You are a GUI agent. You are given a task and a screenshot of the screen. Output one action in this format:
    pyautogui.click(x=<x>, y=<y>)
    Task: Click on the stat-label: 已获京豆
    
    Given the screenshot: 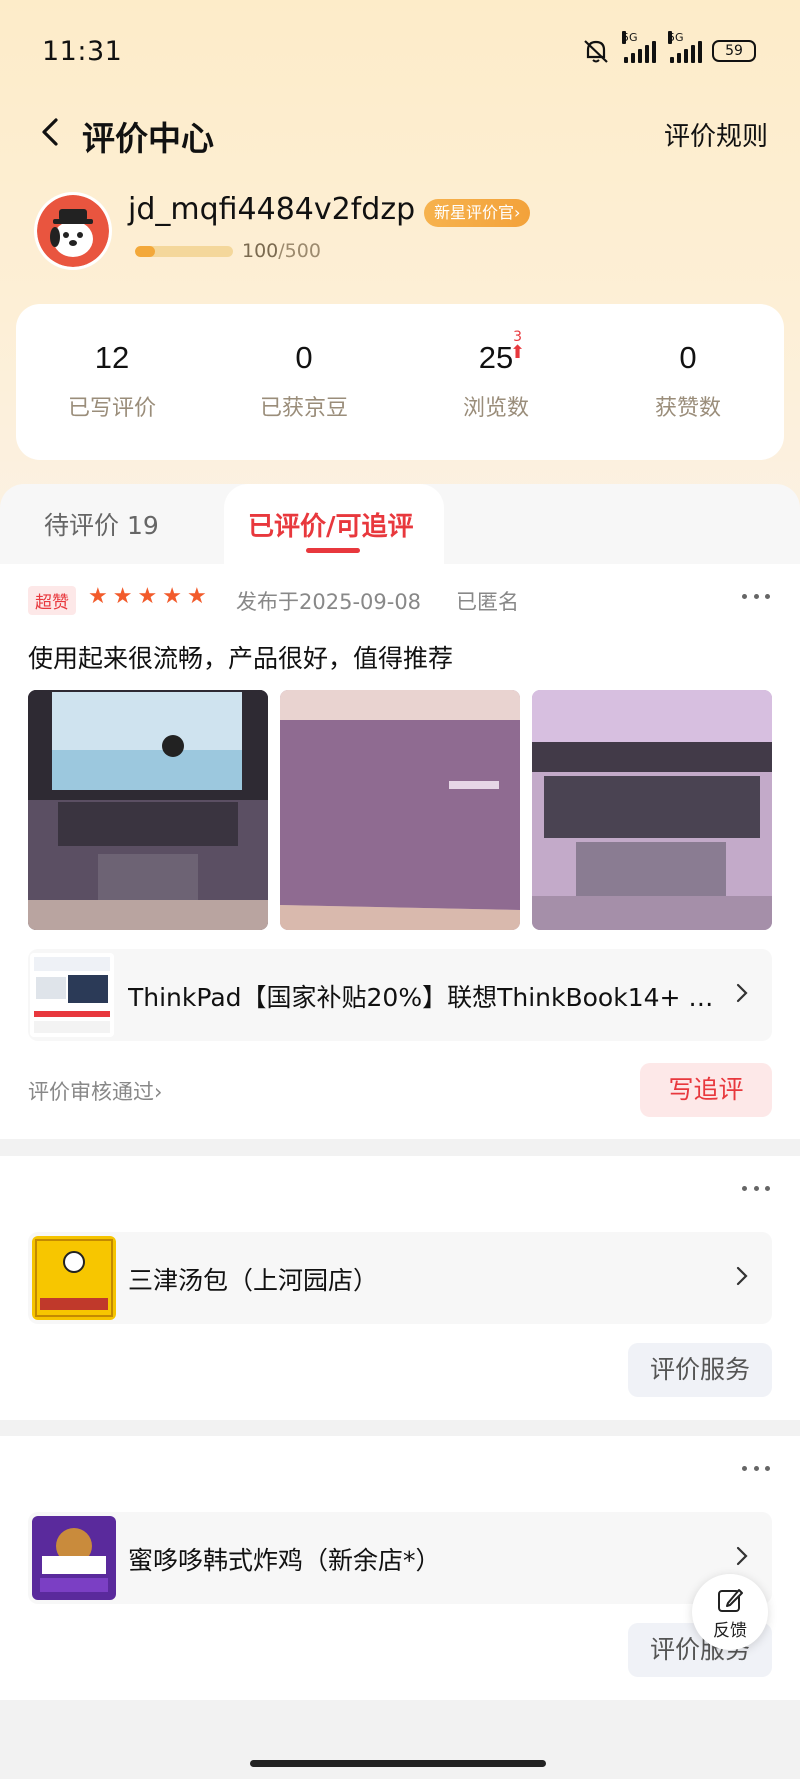 What is the action you would take?
    pyautogui.click(x=303, y=408)
    